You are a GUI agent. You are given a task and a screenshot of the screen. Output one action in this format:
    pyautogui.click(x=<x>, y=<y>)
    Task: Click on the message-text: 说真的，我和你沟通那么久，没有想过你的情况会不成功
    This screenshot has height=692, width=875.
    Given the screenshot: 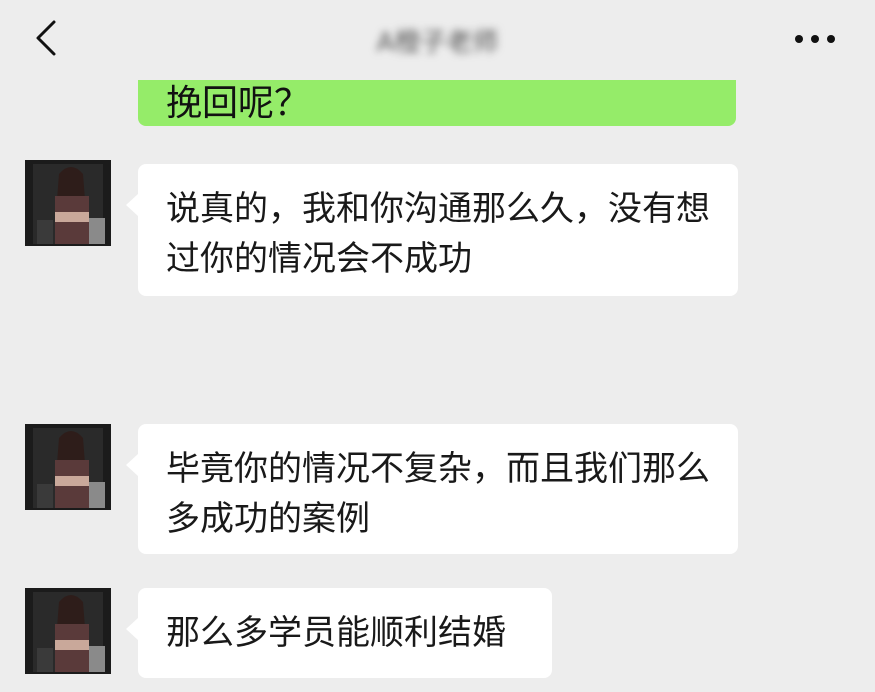 What is the action you would take?
    pyautogui.click(x=438, y=234)
    